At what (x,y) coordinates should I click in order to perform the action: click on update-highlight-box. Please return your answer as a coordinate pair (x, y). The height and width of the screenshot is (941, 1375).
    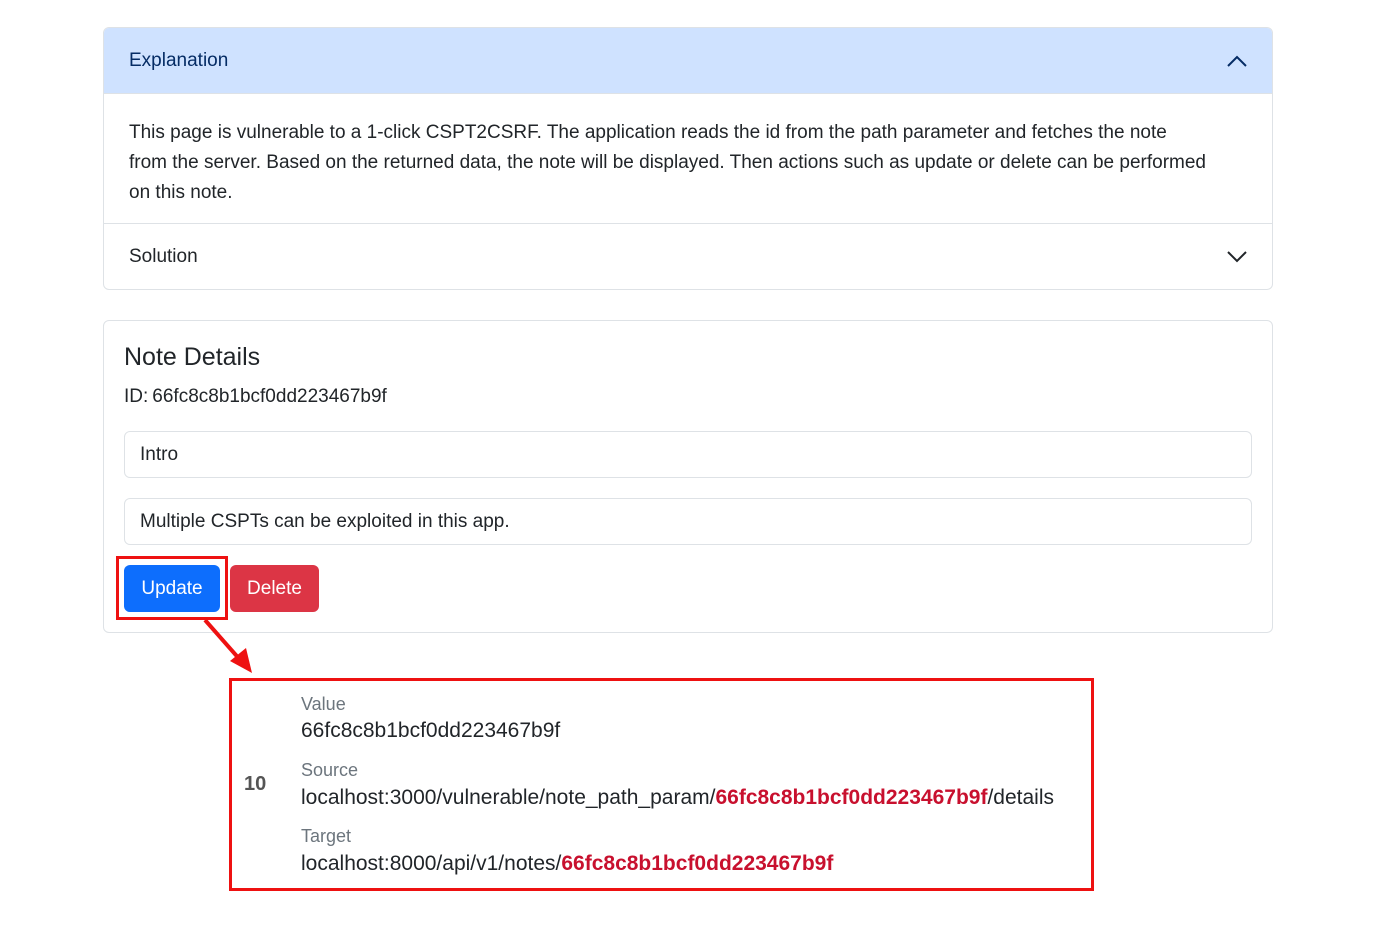
    Looking at the image, I should click on (172, 588).